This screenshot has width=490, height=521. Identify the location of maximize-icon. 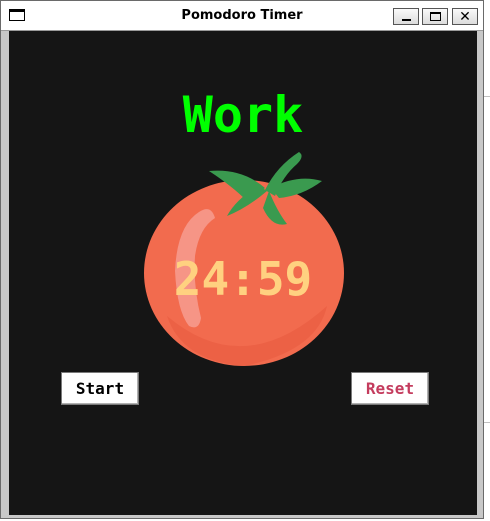
(435, 16).